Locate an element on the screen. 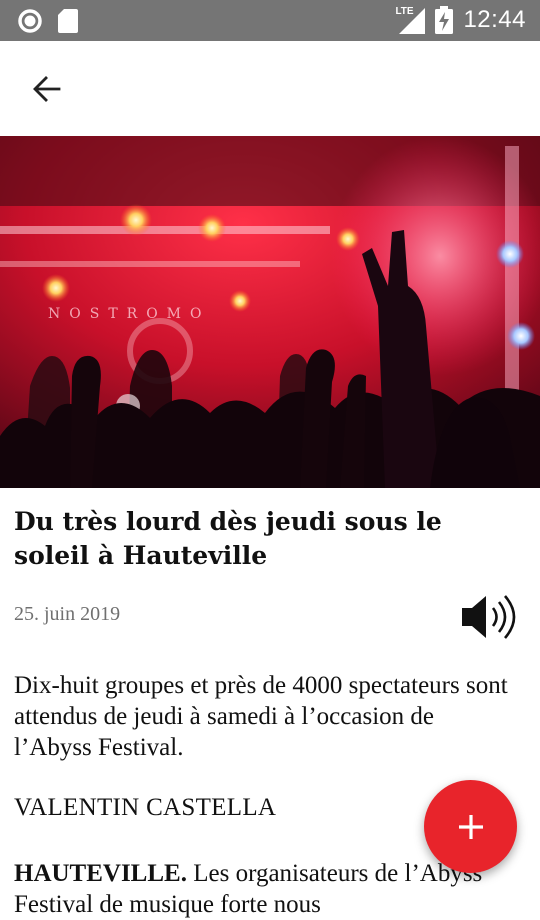 The width and height of the screenshot is (540, 920). signal-icon: LTE is located at coordinates (410, 20).